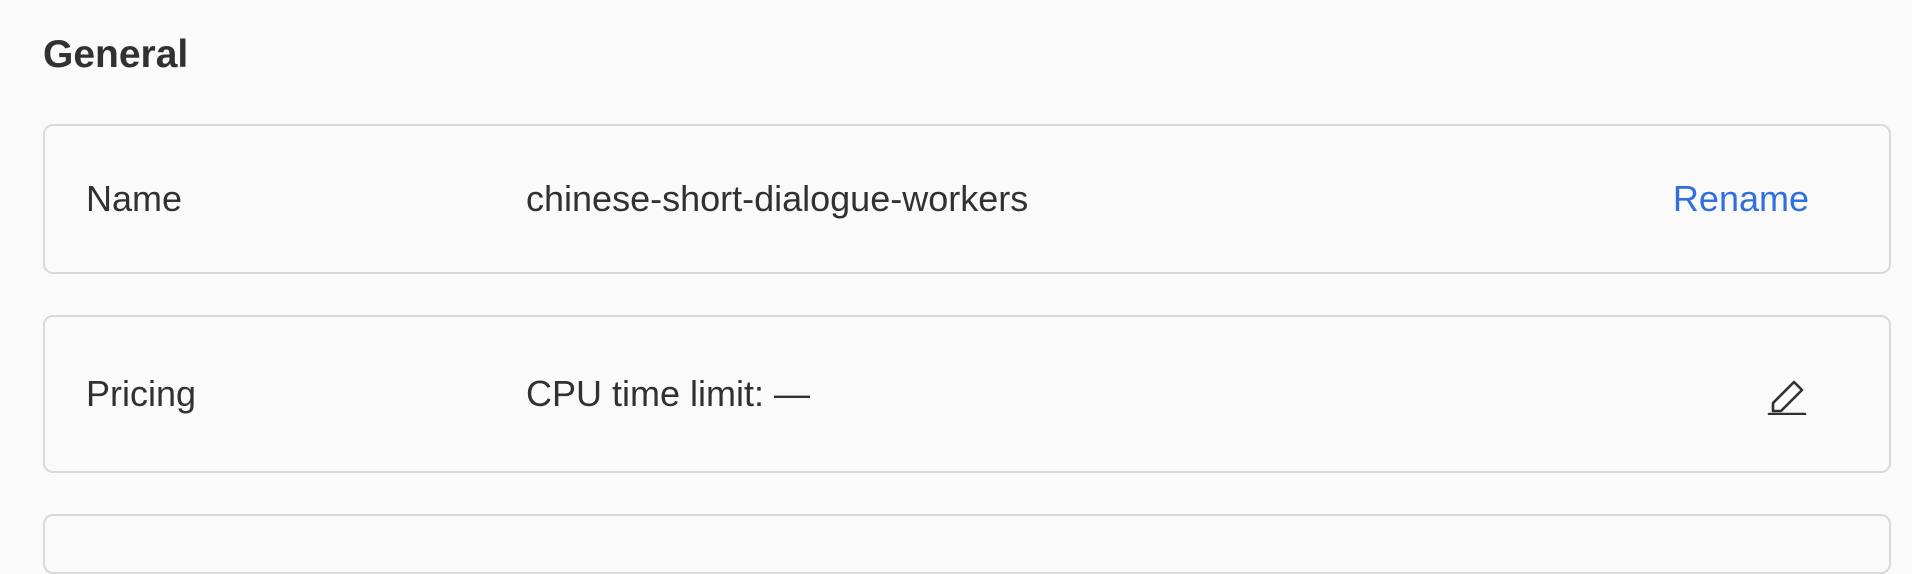 The width and height of the screenshot is (1912, 574). I want to click on edit-pricing-button, so click(1787, 394).